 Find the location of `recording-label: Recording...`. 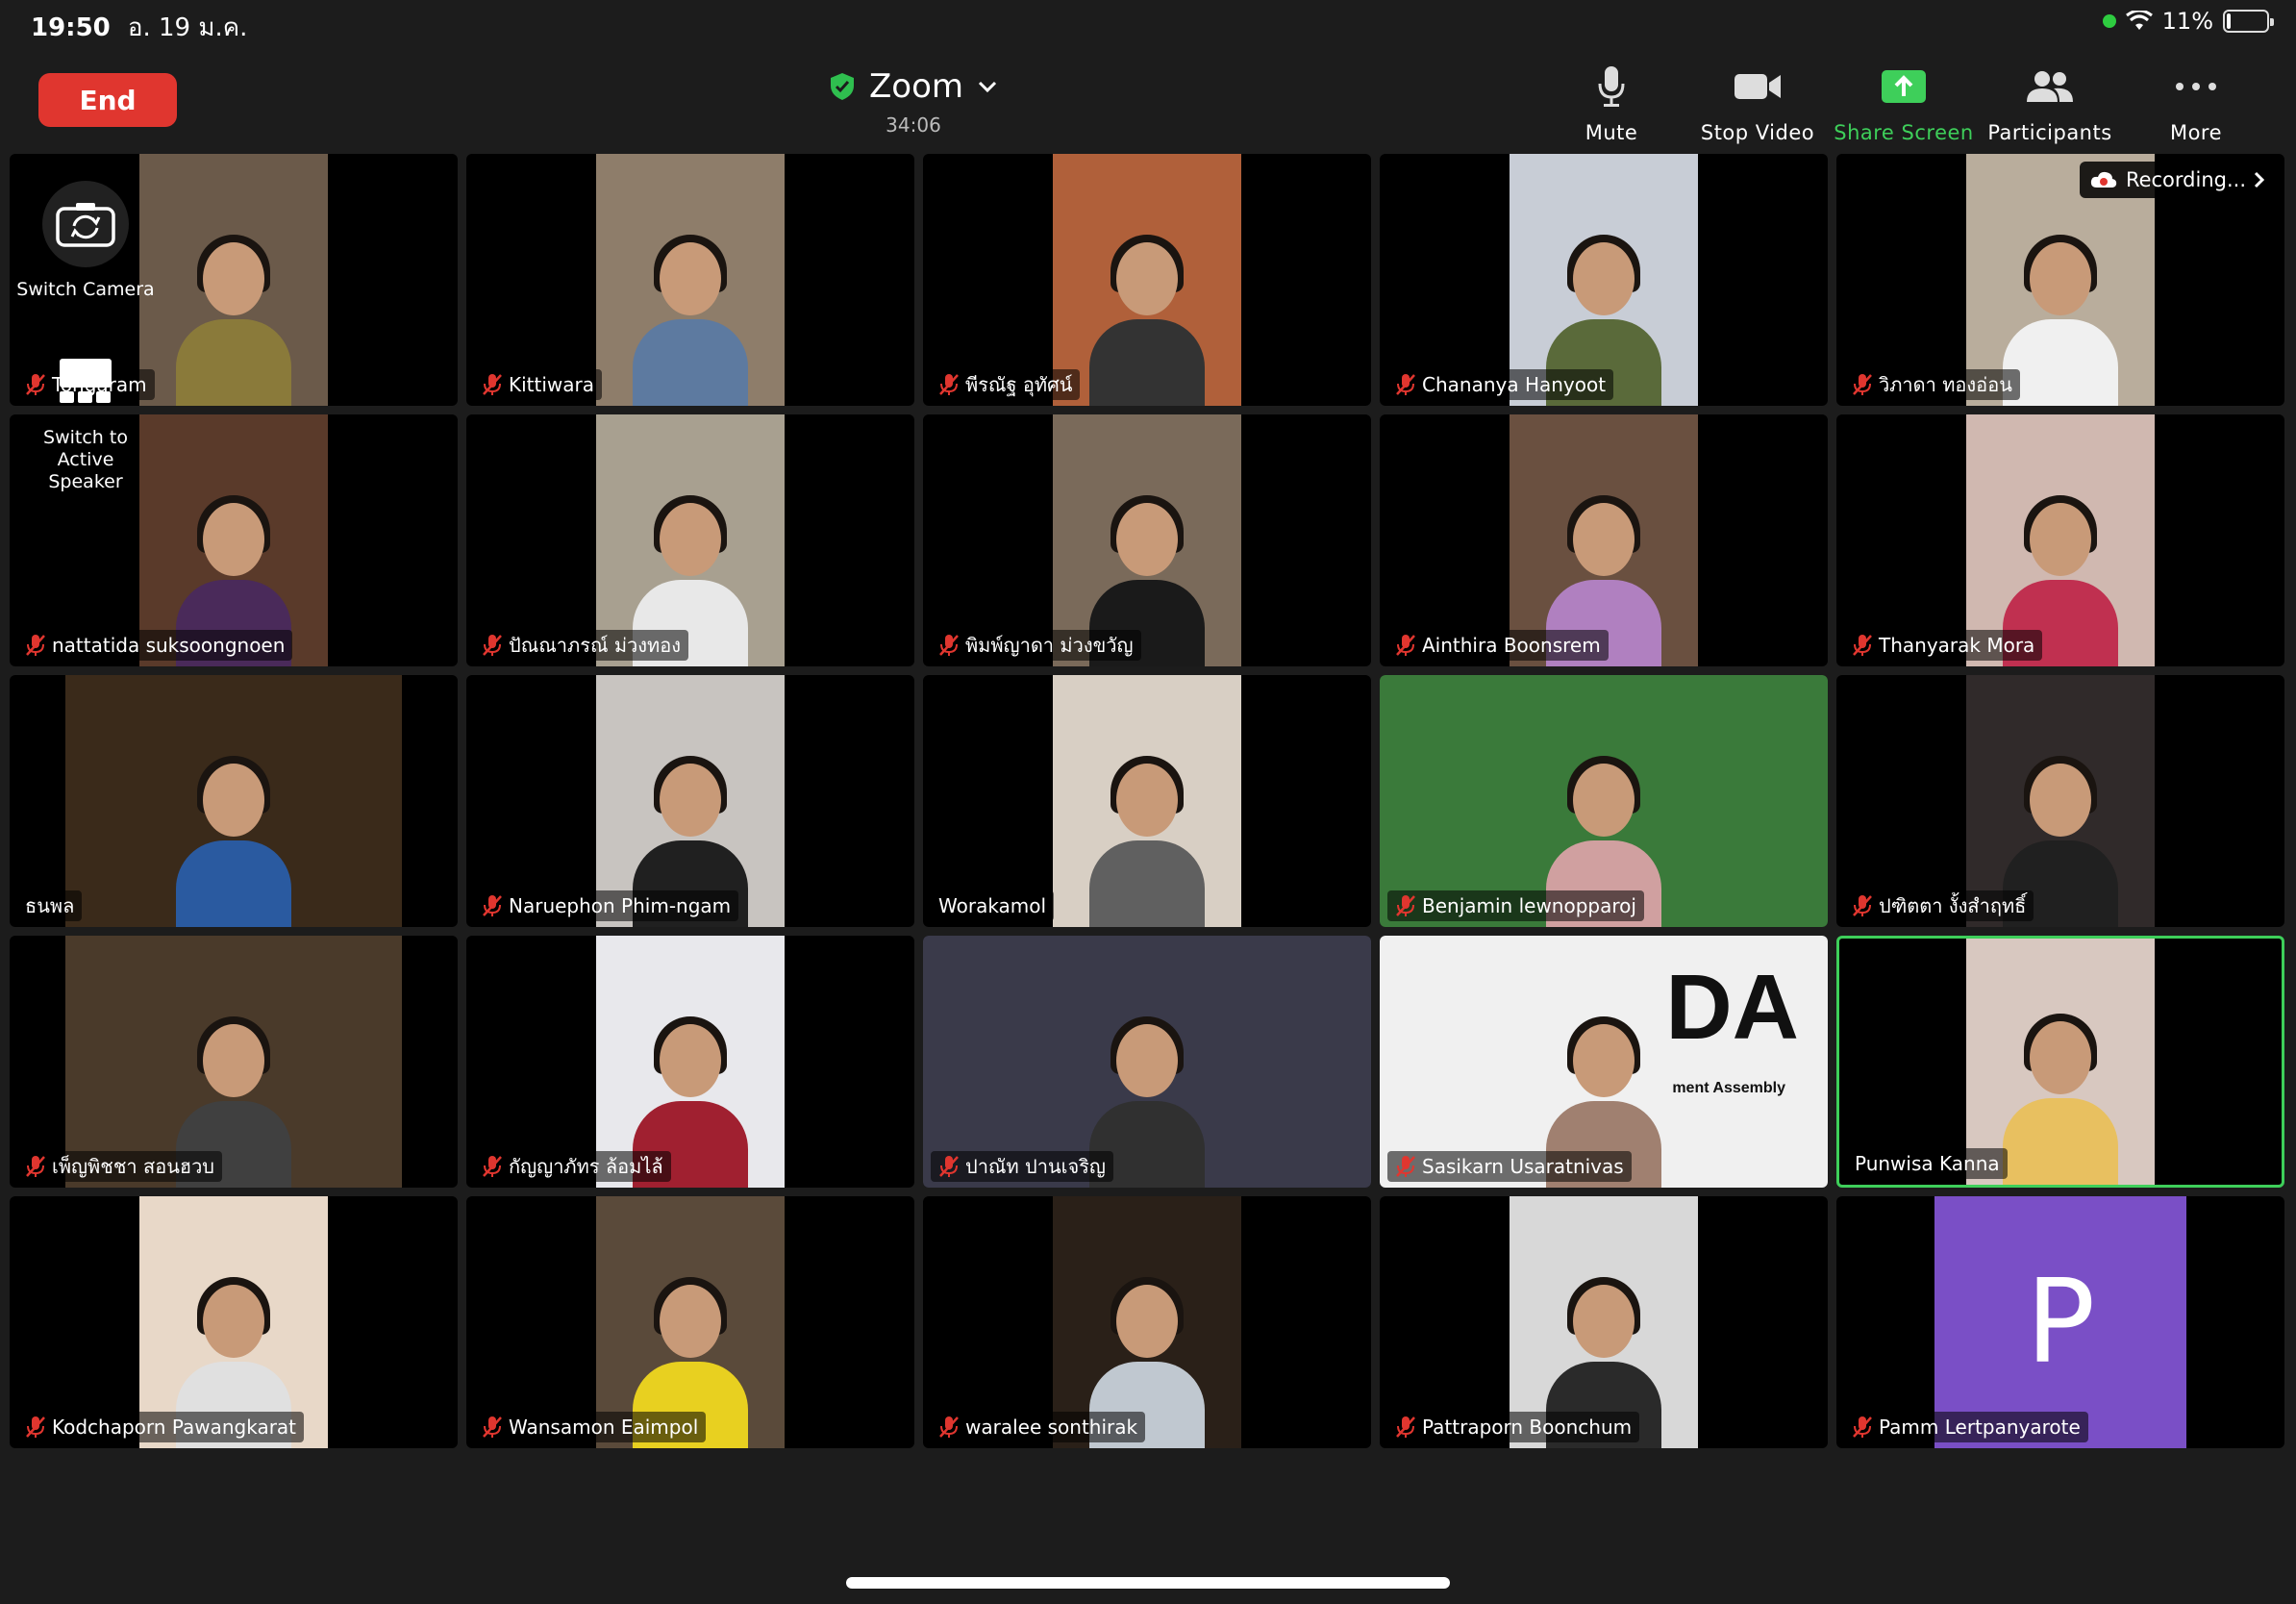

recording-label: Recording... is located at coordinates (2185, 179).